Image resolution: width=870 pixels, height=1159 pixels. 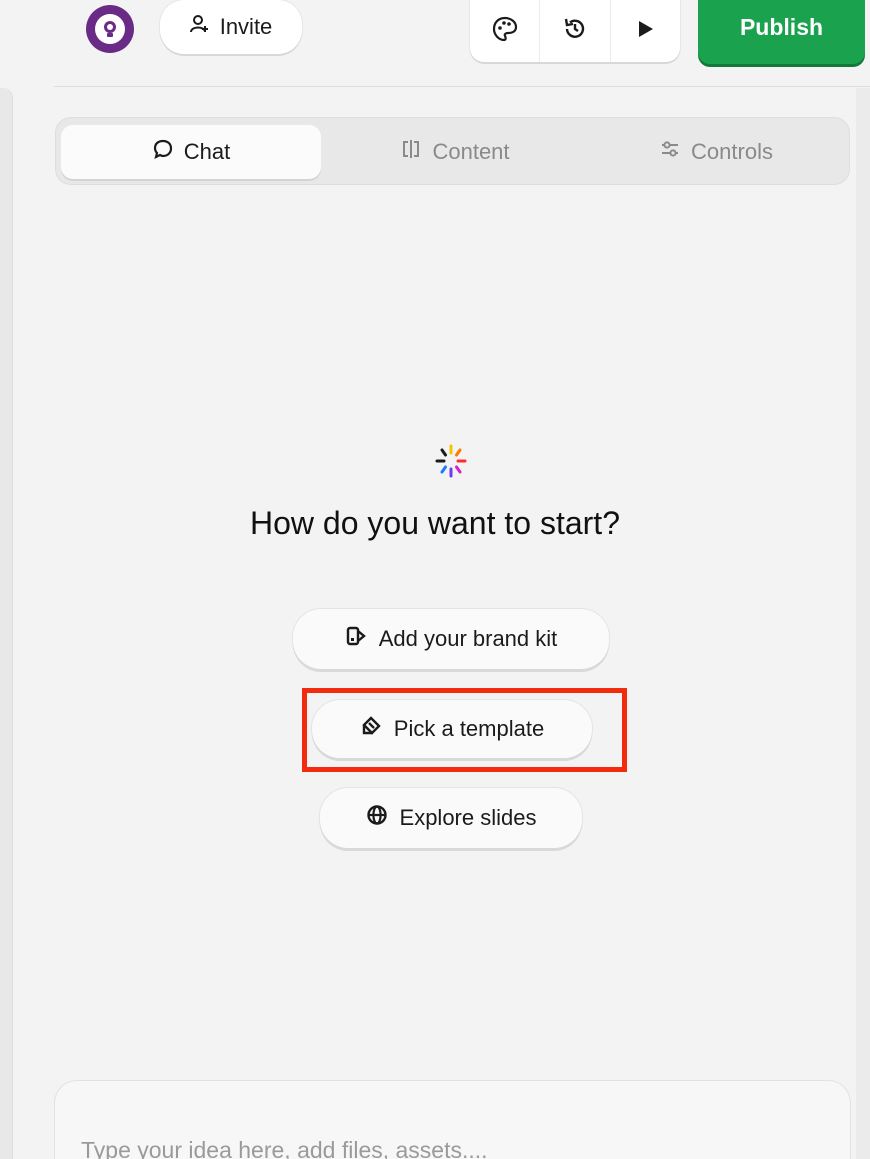 I want to click on history-button, so click(x=575, y=31).